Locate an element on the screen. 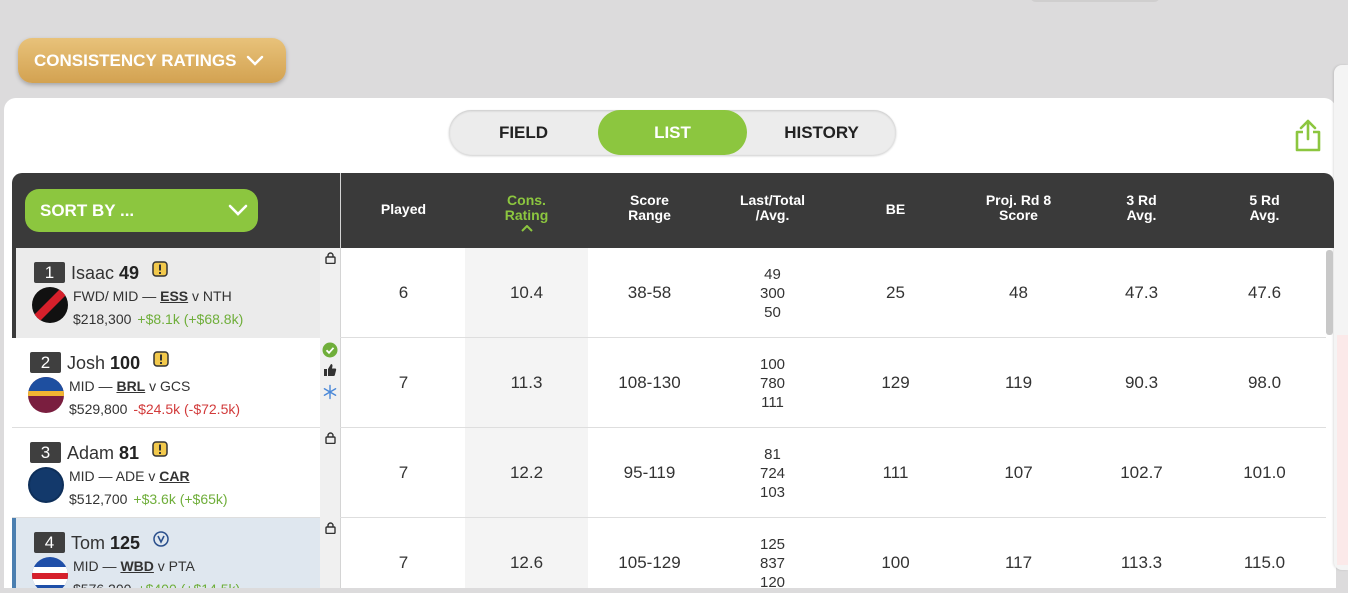 Image resolution: width=1348 pixels, height=593 pixels. total-score: 837 is located at coordinates (772, 563).